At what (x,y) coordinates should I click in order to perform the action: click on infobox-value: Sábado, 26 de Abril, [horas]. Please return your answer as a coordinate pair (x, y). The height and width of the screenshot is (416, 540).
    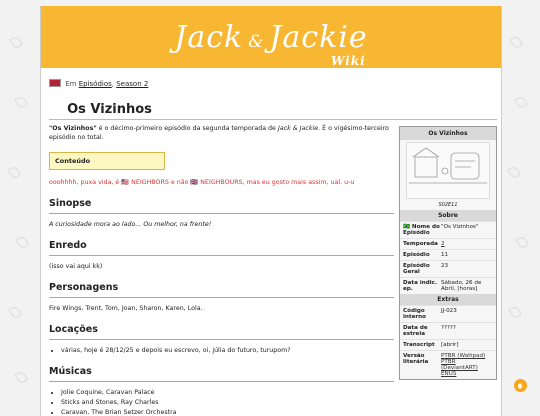
    Looking at the image, I should click on (461, 286).